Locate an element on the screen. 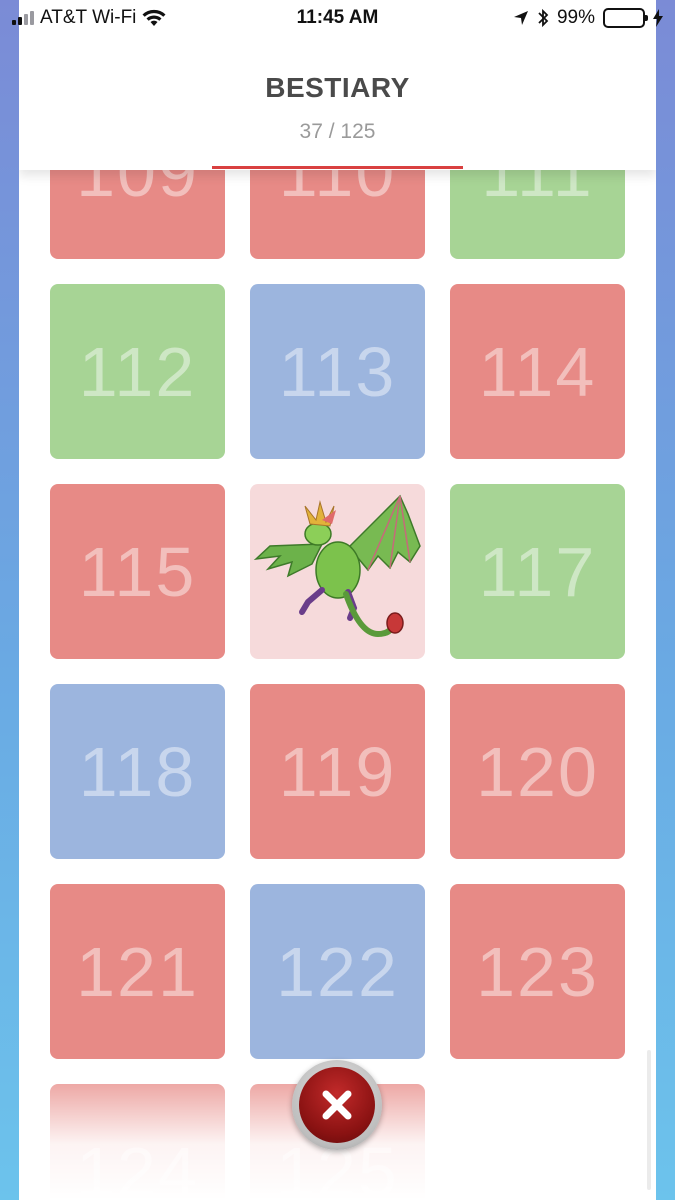 The height and width of the screenshot is (1200, 675). bestiary-tile-121: 121 is located at coordinates (137, 971).